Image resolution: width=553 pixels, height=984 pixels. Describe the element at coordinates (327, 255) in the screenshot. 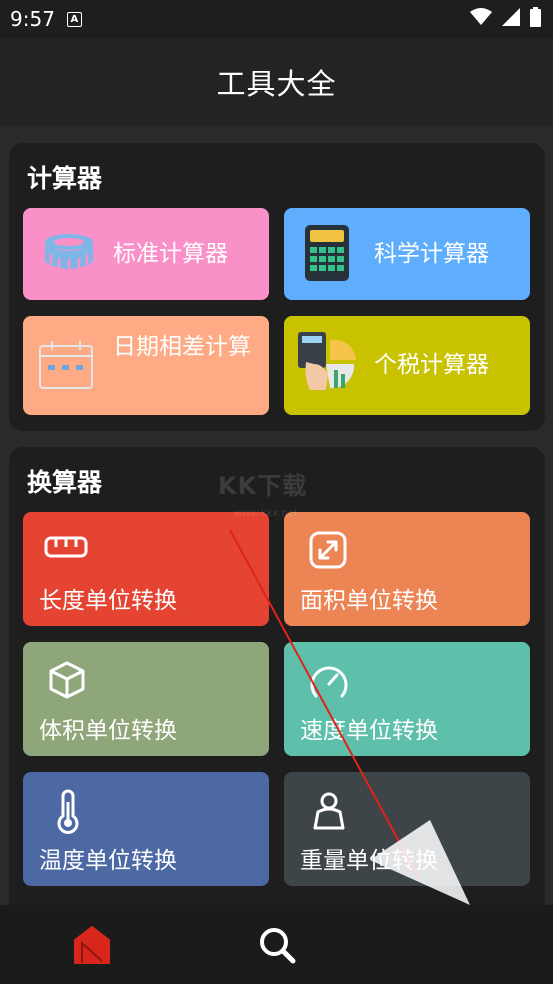

I see `calculator-icon` at that location.